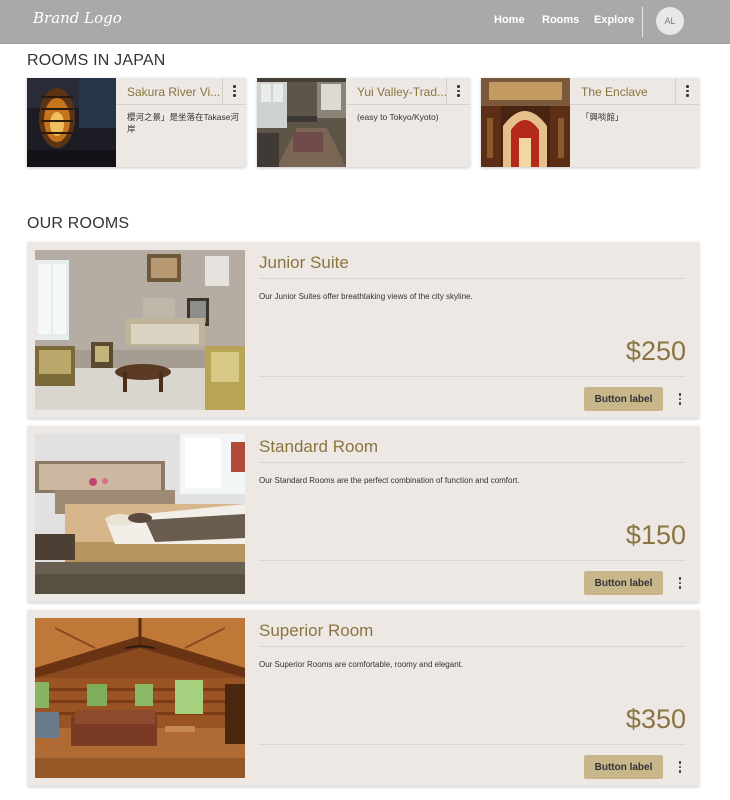 The height and width of the screenshot is (800, 730). I want to click on nav-divider, so click(642, 22).